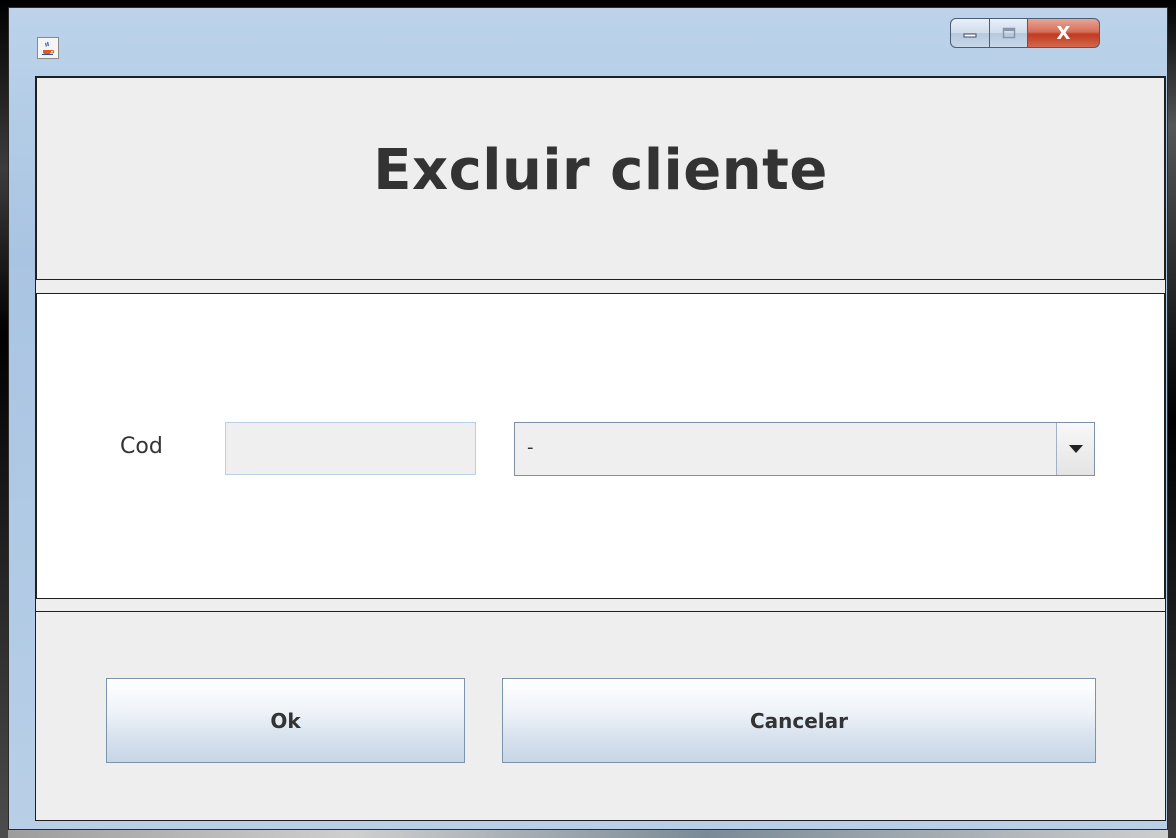  I want to click on desktop-background-right, so click(1172, 419).